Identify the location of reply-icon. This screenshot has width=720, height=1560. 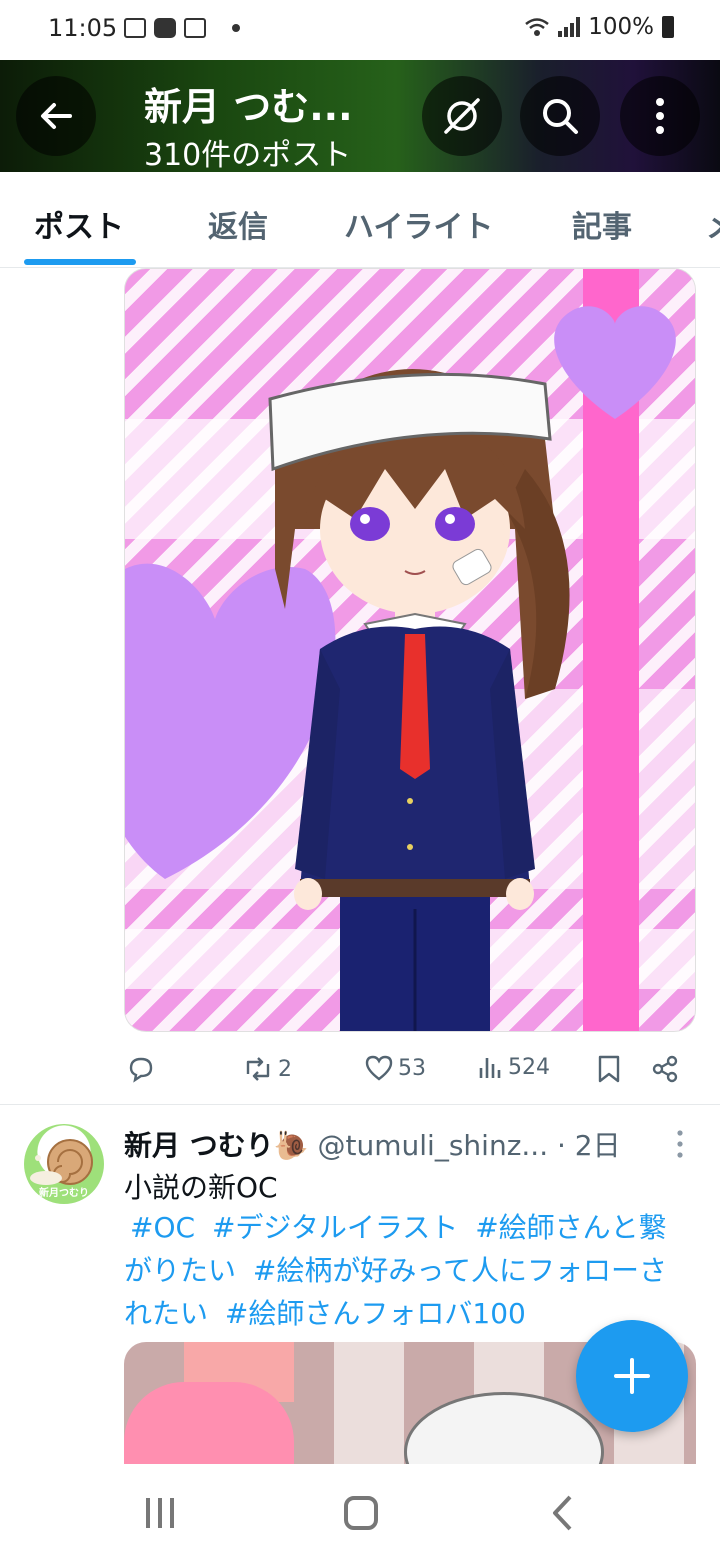
(141, 1070).